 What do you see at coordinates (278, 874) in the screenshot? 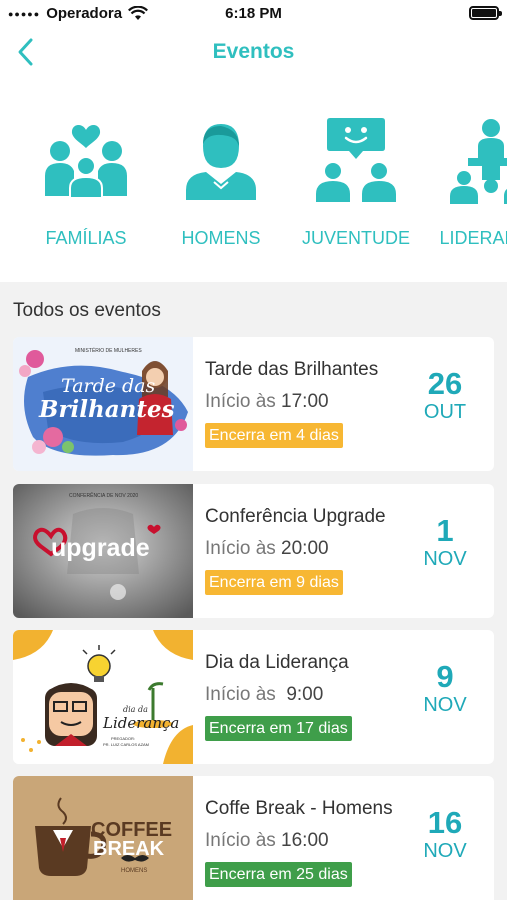
I see `ends-in-badge: Encerra em 25 dias` at bounding box center [278, 874].